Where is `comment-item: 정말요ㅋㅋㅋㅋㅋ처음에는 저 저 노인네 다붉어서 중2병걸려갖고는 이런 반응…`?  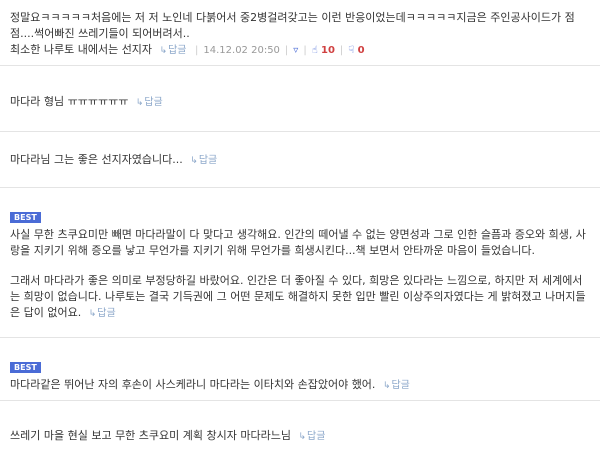
comment-item: 정말요ㅋㅋㅋㅋㅋ처음에는 저 저 노인네 다붉어서 중2병걸려갖고는 이런 반응… is located at coordinates (300, 33).